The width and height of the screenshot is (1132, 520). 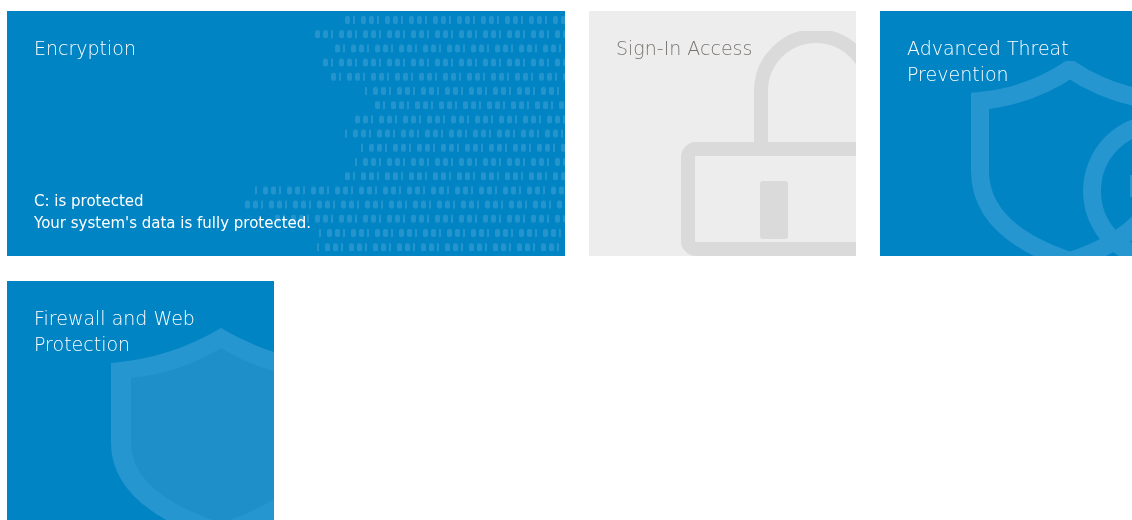 I want to click on feature-tile: Advanced Threat Prevention, so click(x=1006, y=133).